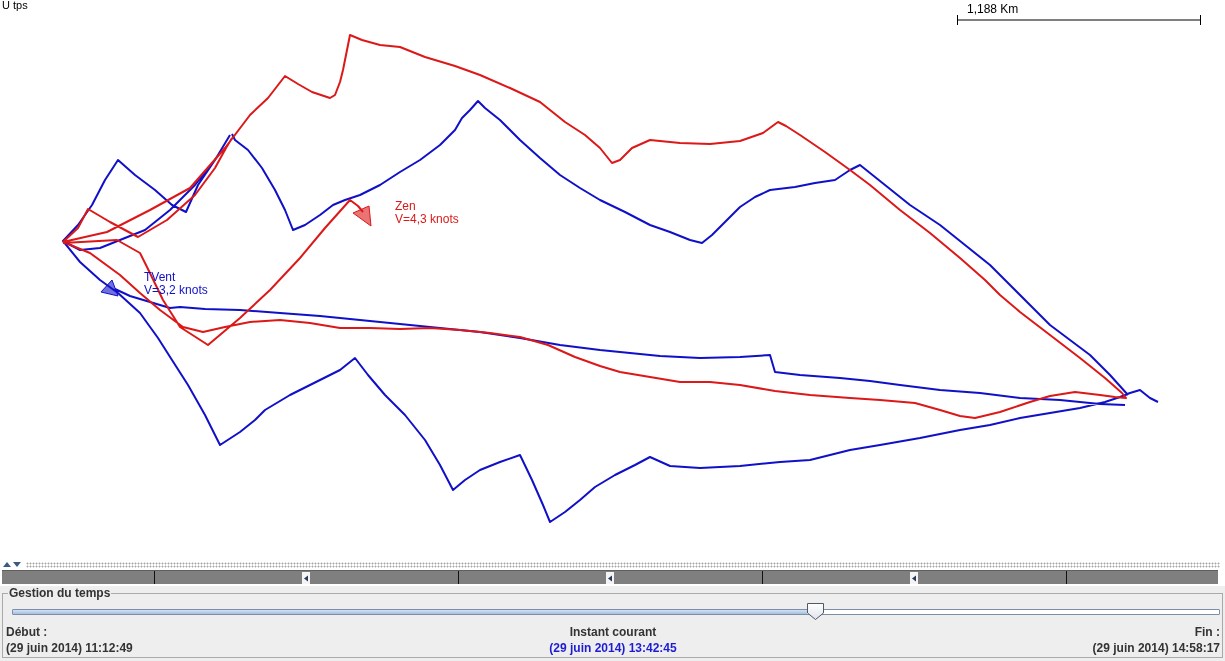  Describe the element at coordinates (613, 632) in the screenshot. I see `time-label: Instant courant` at that location.